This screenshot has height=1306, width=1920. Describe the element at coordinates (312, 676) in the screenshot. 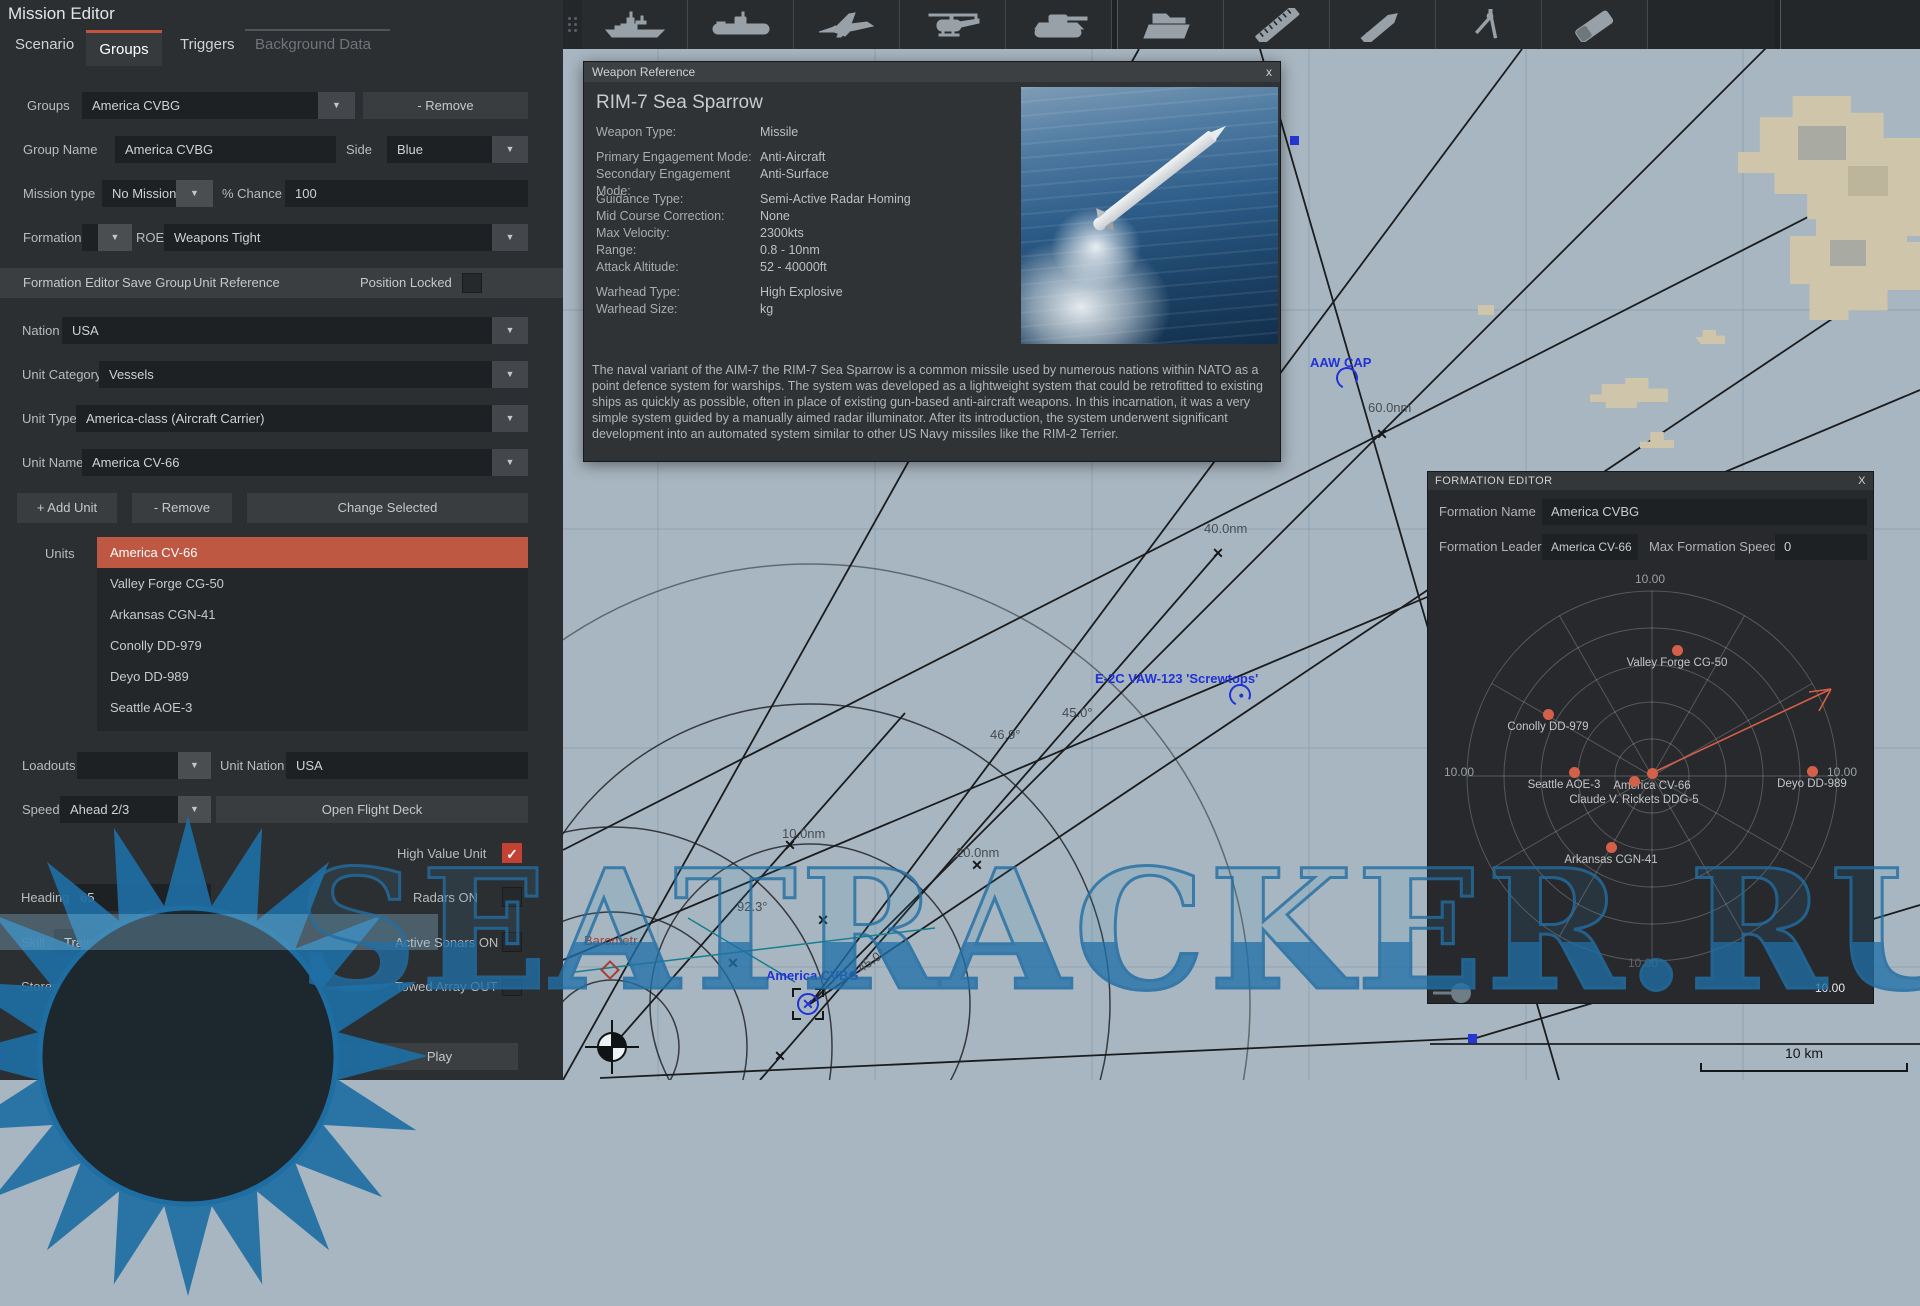

I see `unit-list-item: Deyo DD-989` at that location.